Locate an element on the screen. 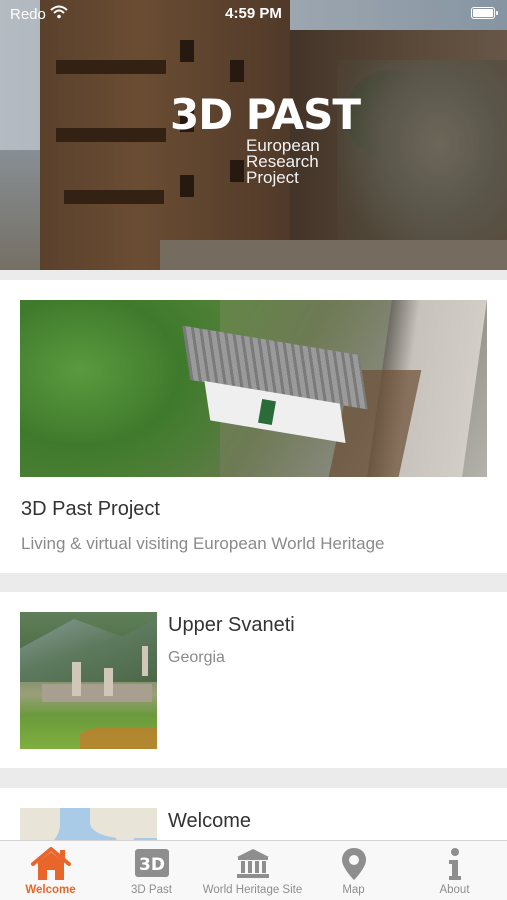 Image resolution: width=507 pixels, height=900 pixels. 3d-icon: 3D is located at coordinates (151, 863).